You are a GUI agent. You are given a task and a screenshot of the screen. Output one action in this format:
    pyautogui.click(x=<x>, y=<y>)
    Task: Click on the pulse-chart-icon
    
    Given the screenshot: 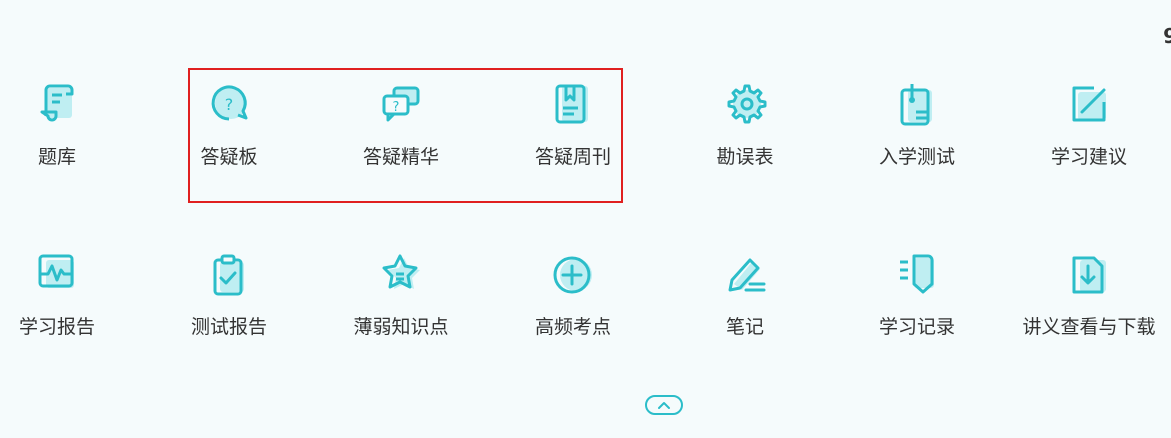 What is the action you would take?
    pyautogui.click(x=57, y=275)
    